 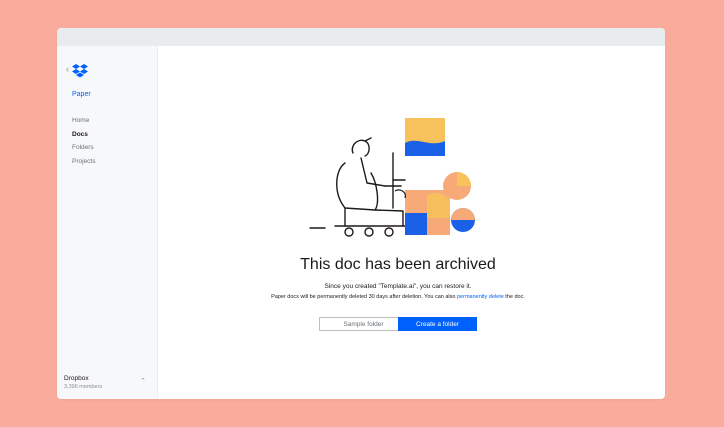 I want to click on team-switcher: Dropbox 3,396 members ⌃, so click(x=107, y=382).